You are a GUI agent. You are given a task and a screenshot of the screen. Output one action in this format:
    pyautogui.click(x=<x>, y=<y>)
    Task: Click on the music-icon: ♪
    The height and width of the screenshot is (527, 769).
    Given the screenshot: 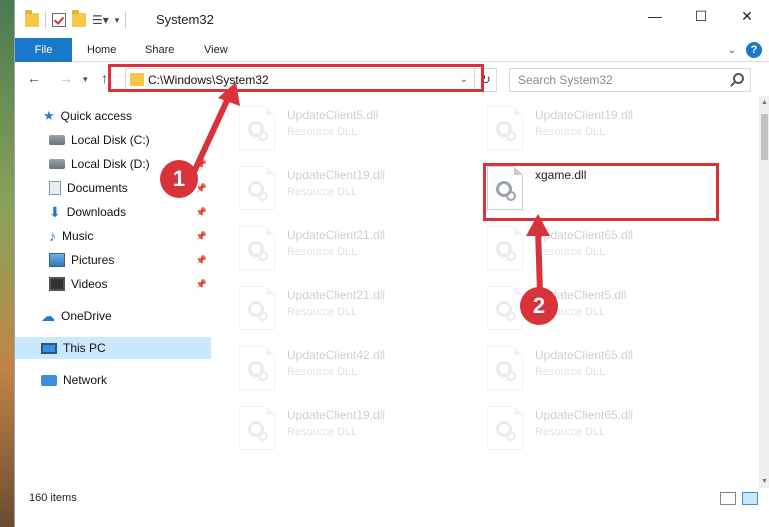 What is the action you would take?
    pyautogui.click(x=52, y=236)
    